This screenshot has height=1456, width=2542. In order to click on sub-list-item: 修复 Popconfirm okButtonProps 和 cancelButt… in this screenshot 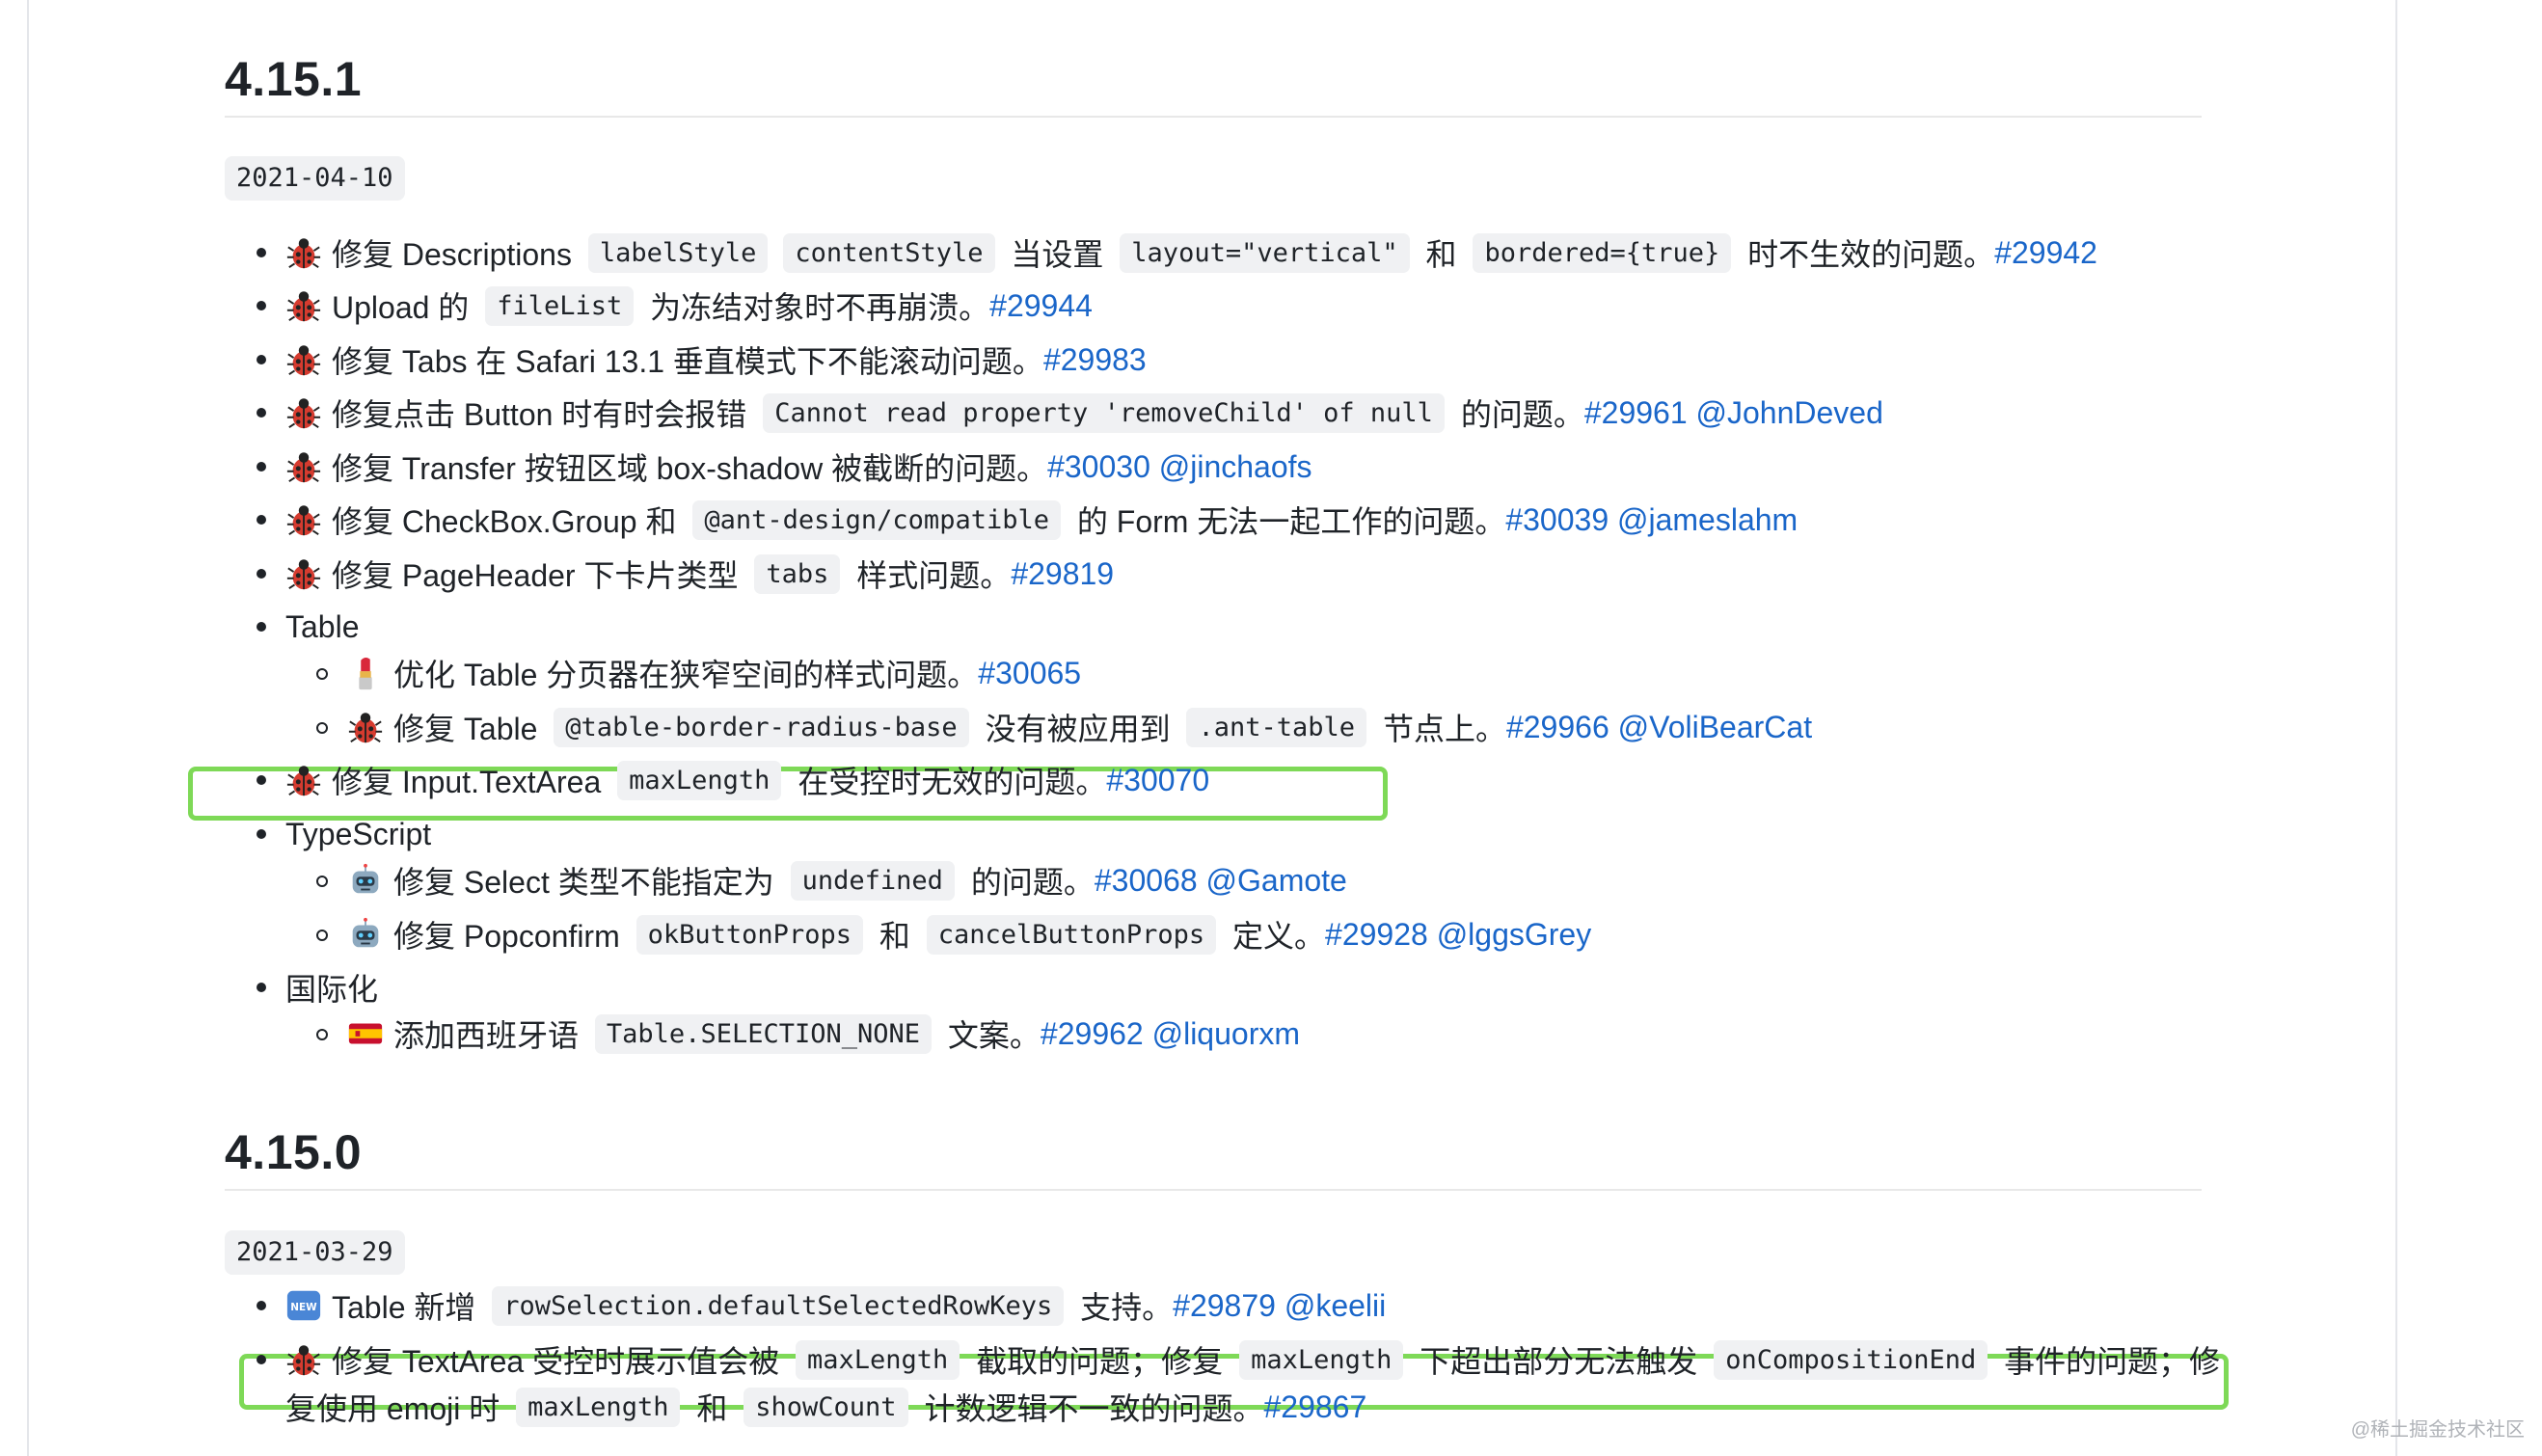, I will do `click(954, 934)`.